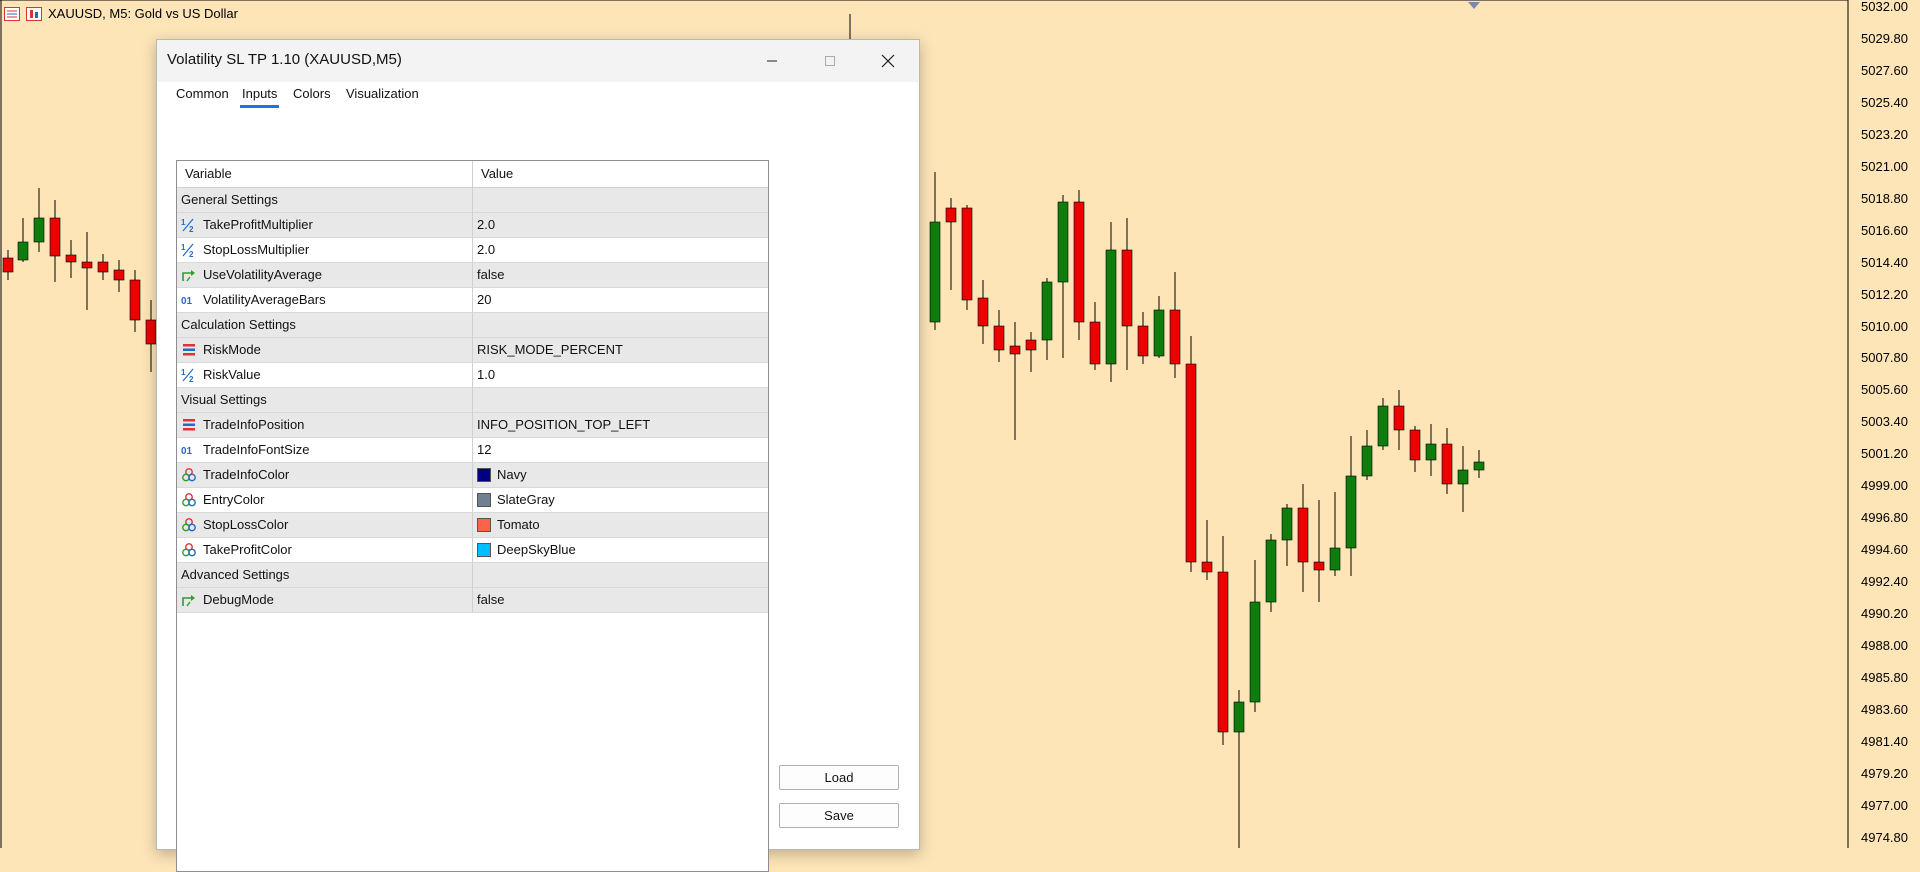 The image size is (1920, 872). What do you see at coordinates (772, 61) in the screenshot?
I see `minimize-button` at bounding box center [772, 61].